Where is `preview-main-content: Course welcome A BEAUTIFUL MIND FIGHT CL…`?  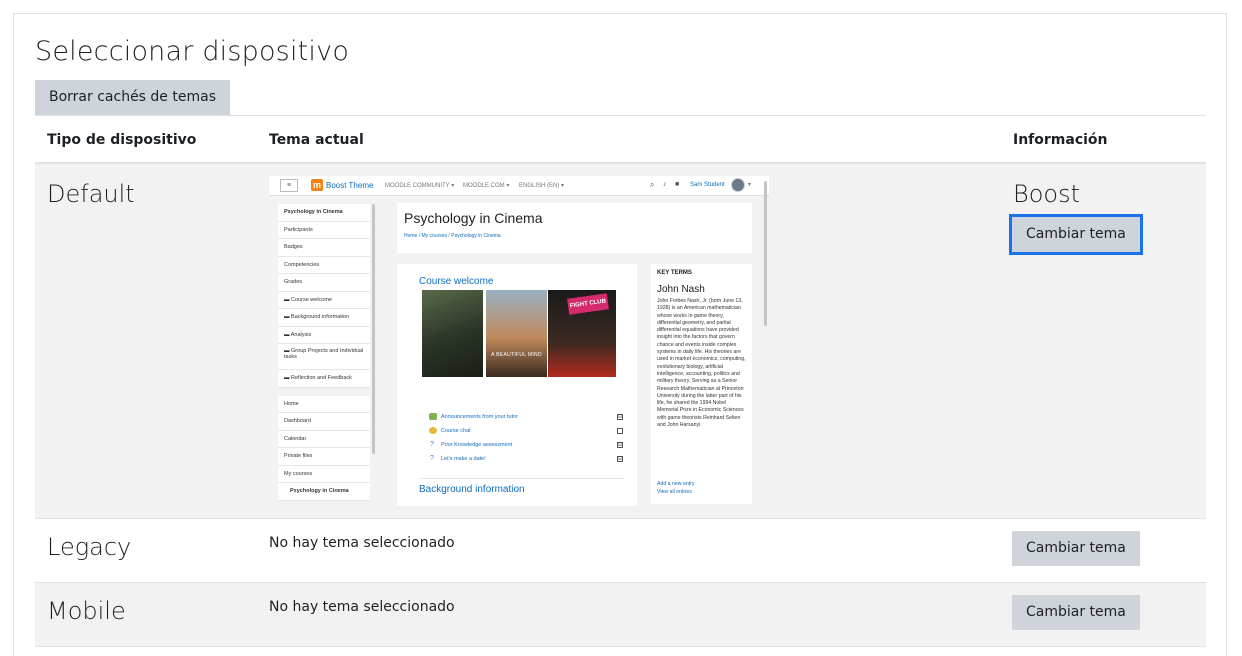 preview-main-content: Course welcome A BEAUTIFUL MIND FIGHT CL… is located at coordinates (517, 385).